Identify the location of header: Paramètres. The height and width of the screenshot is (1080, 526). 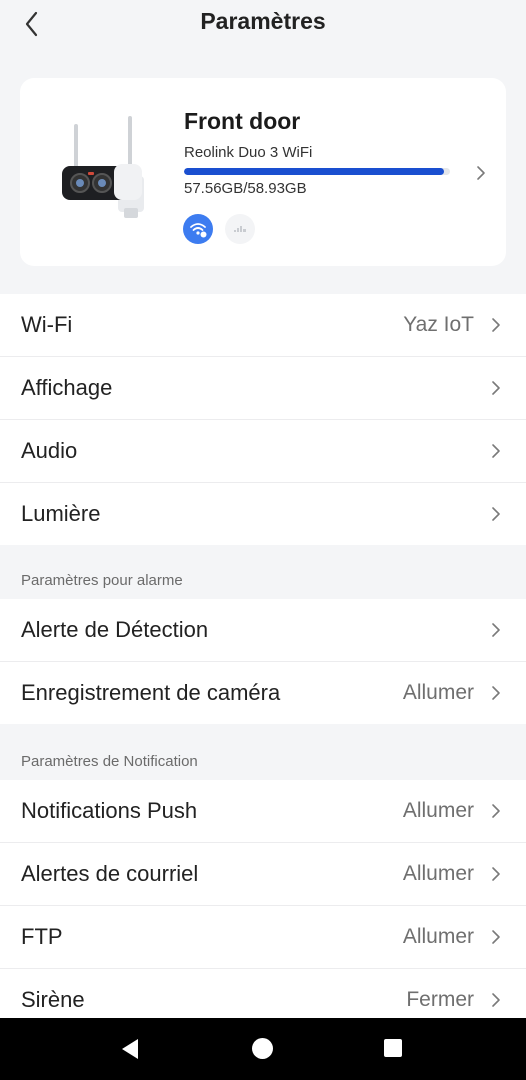
(263, 24).